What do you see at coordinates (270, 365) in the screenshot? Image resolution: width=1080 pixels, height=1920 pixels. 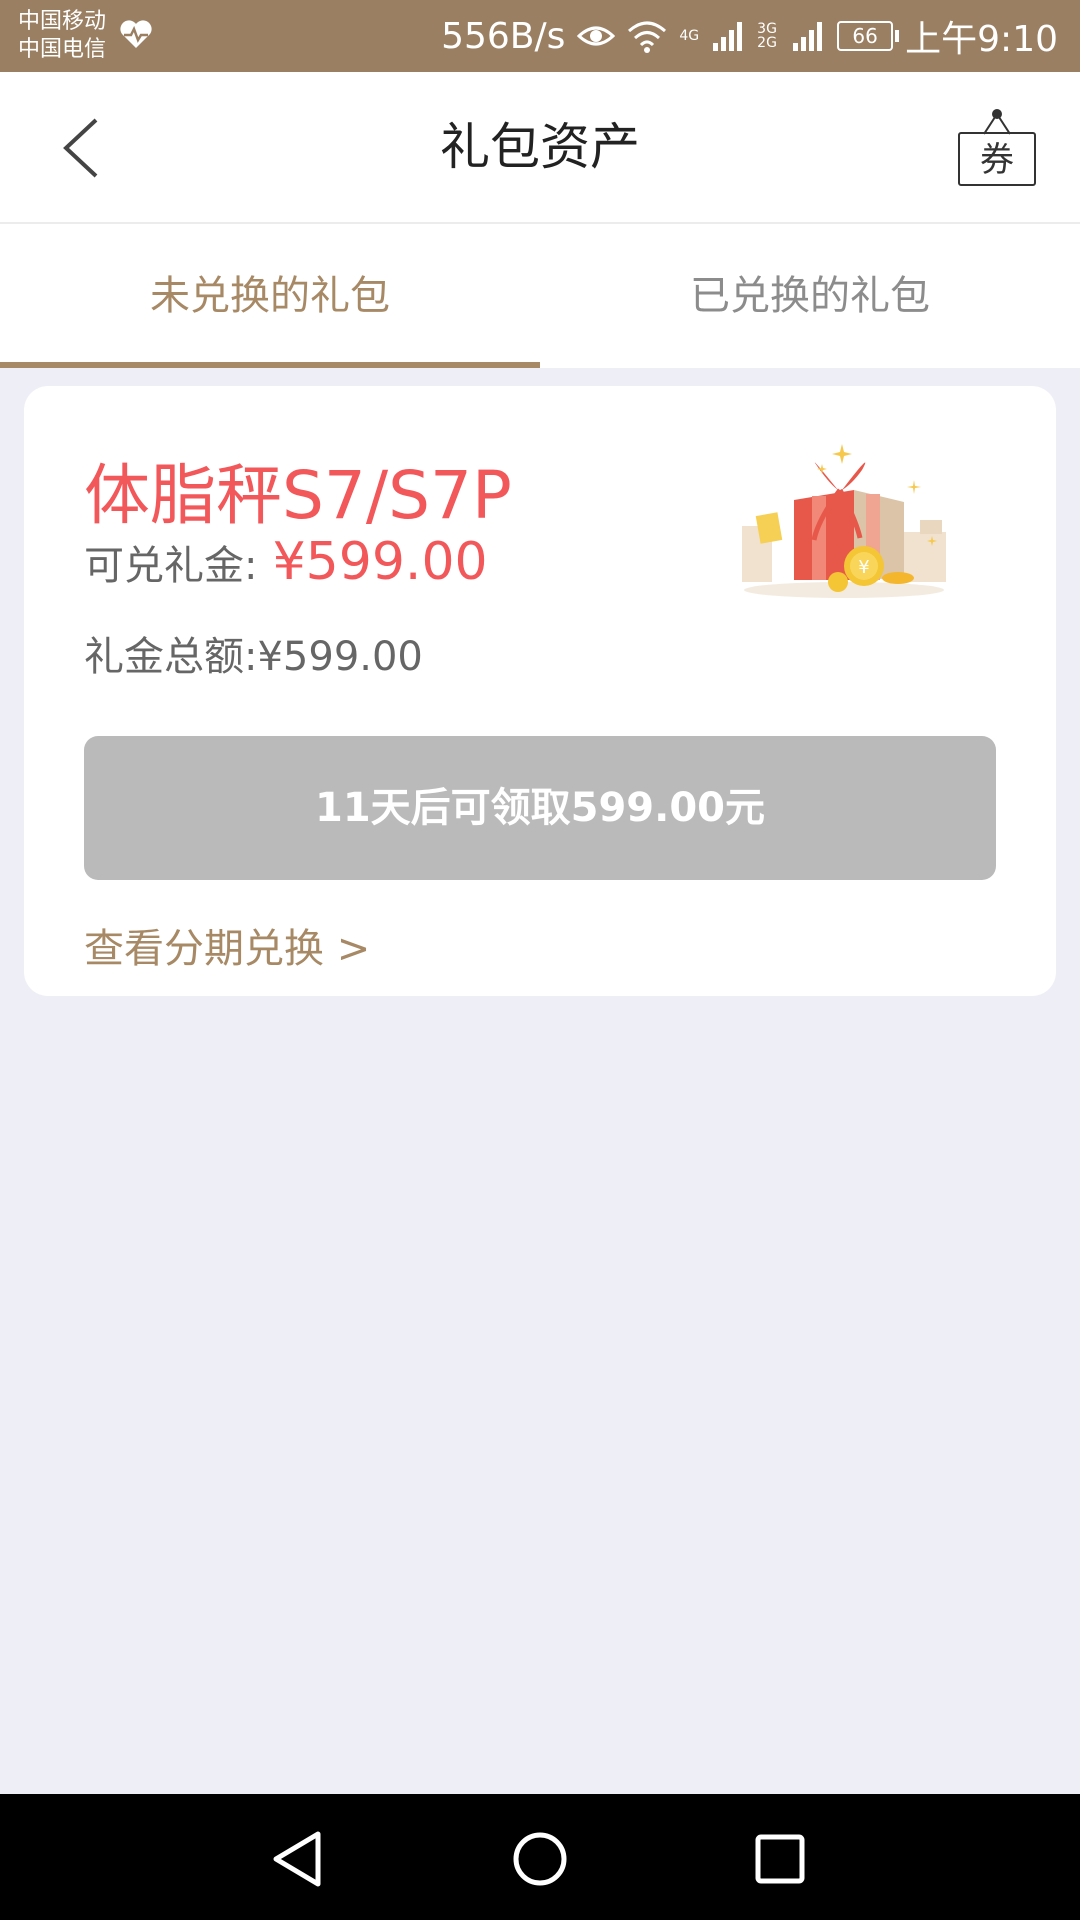 I see `tab-indicator` at bounding box center [270, 365].